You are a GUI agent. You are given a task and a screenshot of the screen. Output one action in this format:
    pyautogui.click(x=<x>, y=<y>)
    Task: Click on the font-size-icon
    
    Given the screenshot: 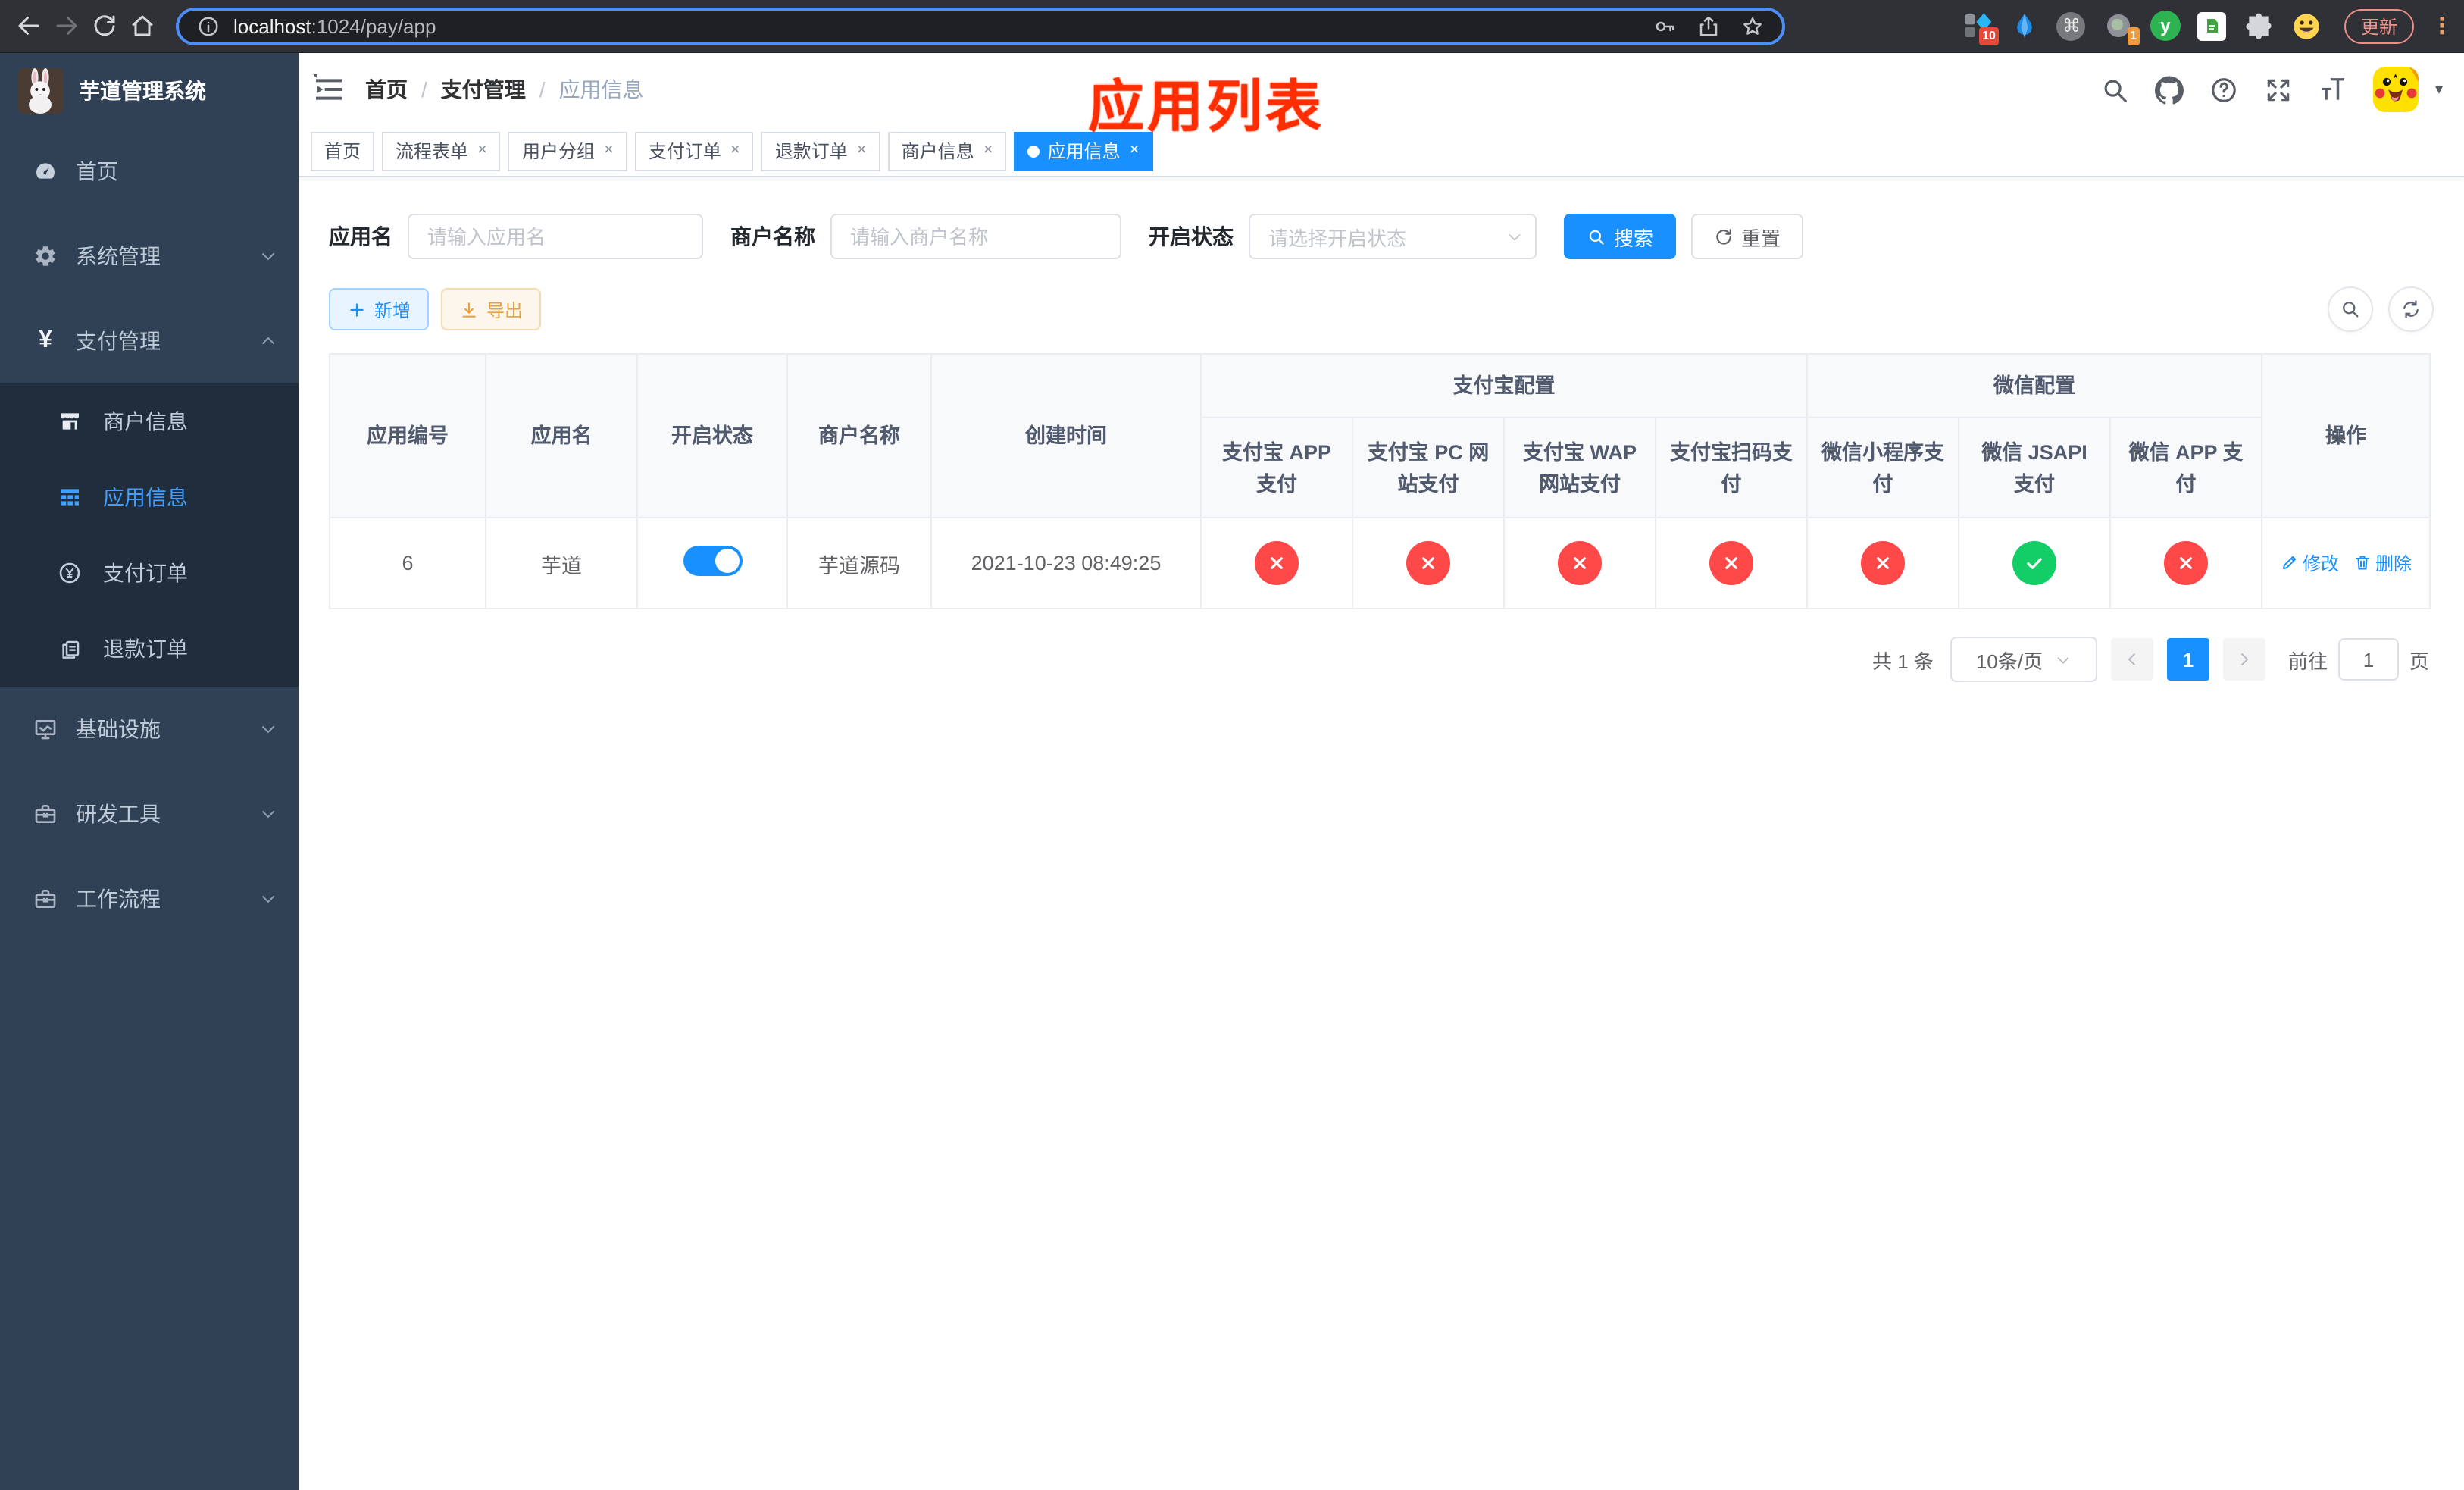 What is the action you would take?
    pyautogui.click(x=2333, y=89)
    